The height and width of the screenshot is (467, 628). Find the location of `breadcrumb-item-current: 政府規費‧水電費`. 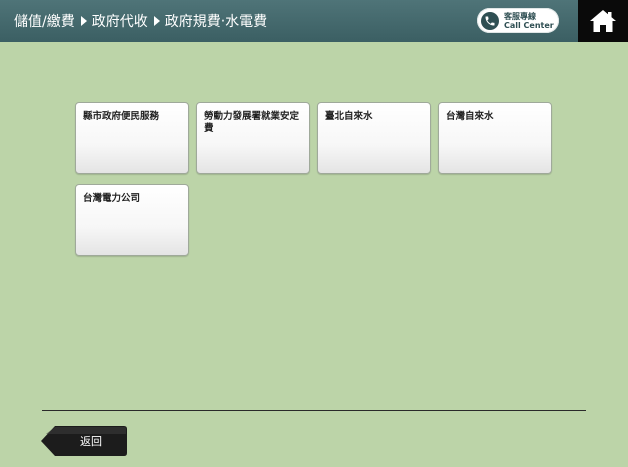

breadcrumb-item-current: 政府規費‧水電費 is located at coordinates (216, 22).